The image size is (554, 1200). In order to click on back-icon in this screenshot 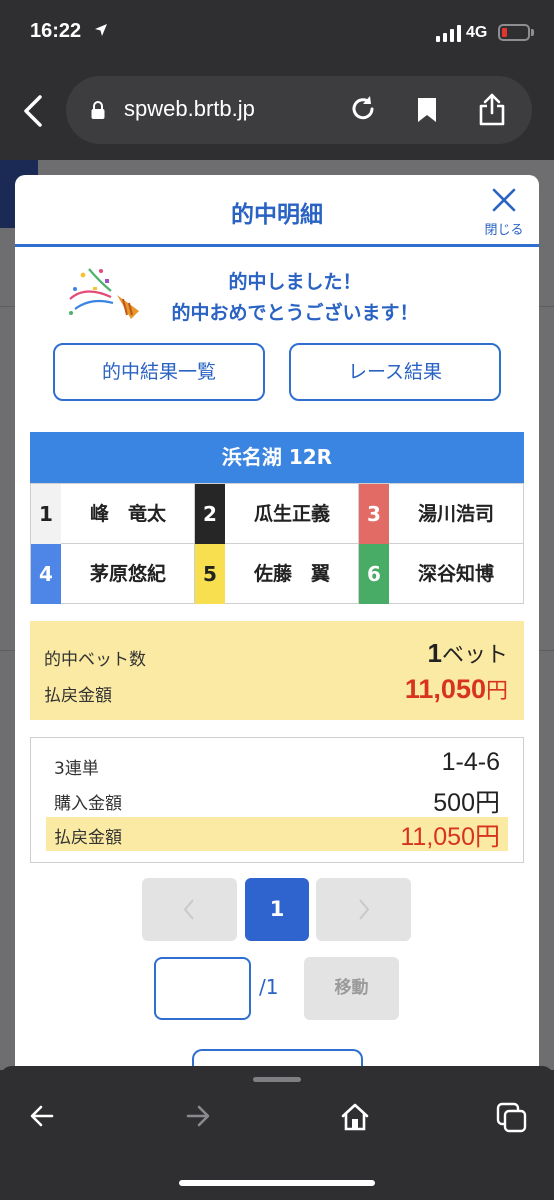, I will do `click(33, 113)`.